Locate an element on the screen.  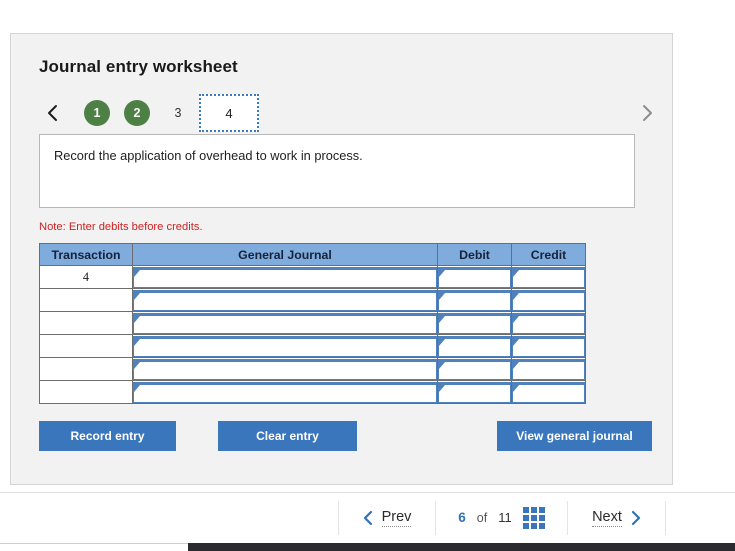
column-header-debit: Debit is located at coordinates (474, 254).